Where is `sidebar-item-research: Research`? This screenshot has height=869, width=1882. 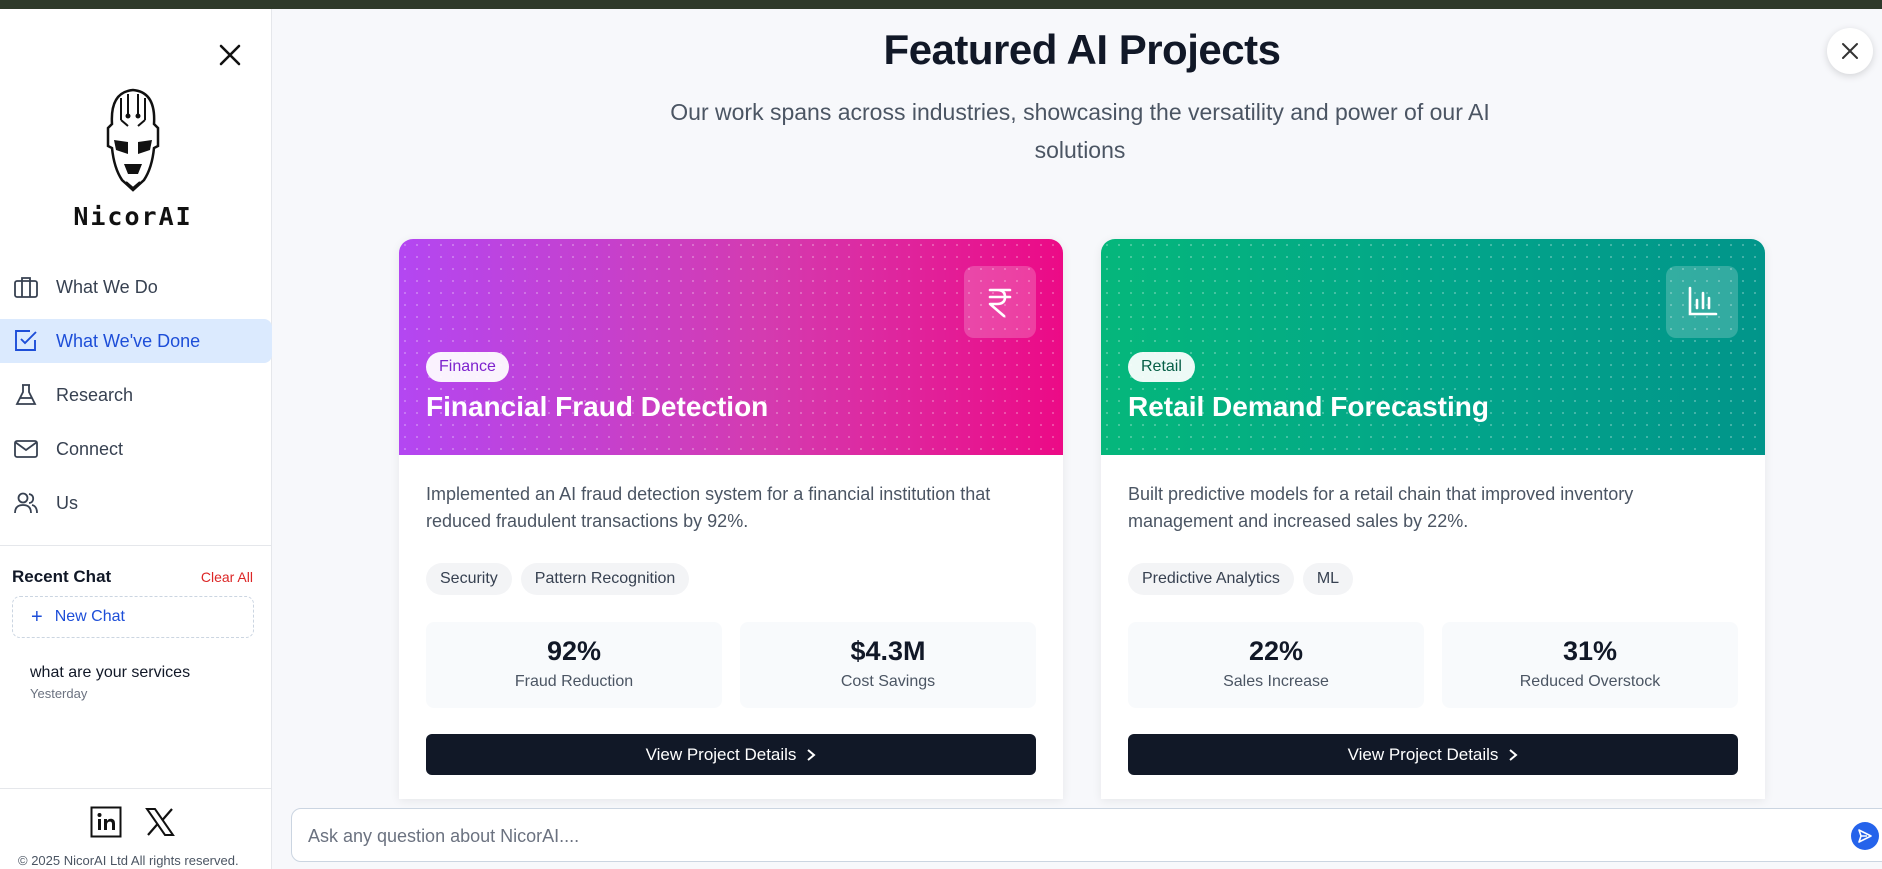
sidebar-item-research: Research is located at coordinates (136, 395).